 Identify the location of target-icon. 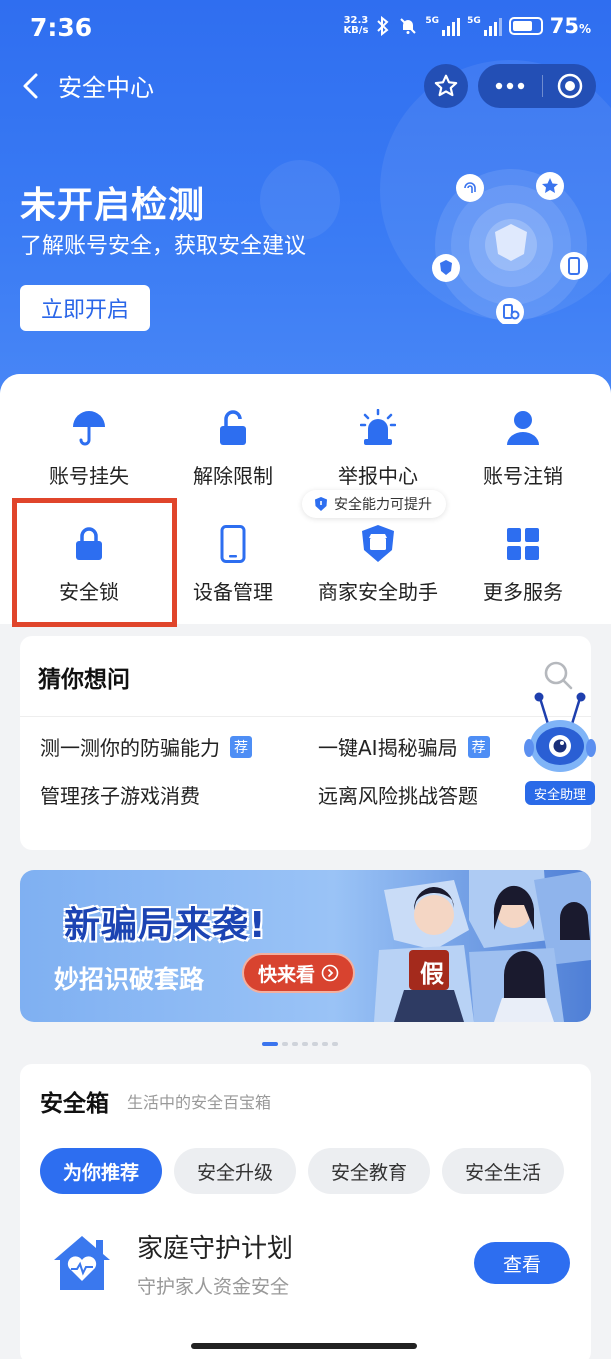
(569, 86).